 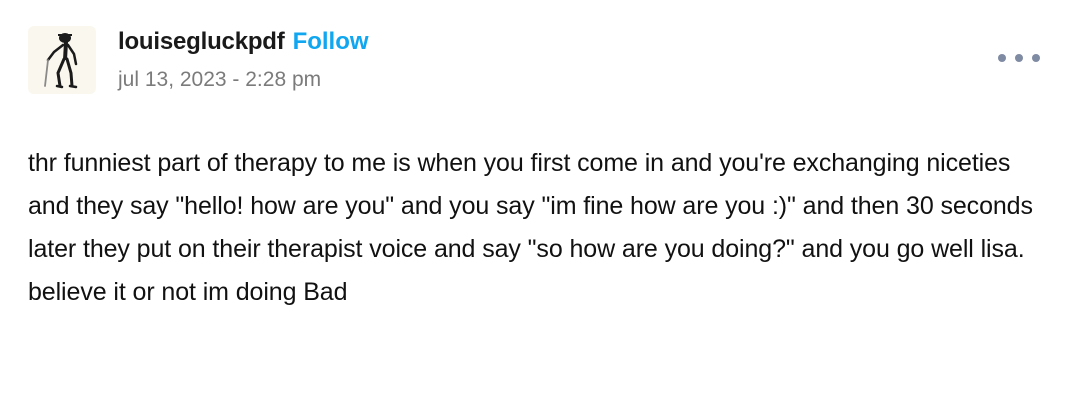 I want to click on walking-figure-with-cane-icon, so click(x=61, y=61).